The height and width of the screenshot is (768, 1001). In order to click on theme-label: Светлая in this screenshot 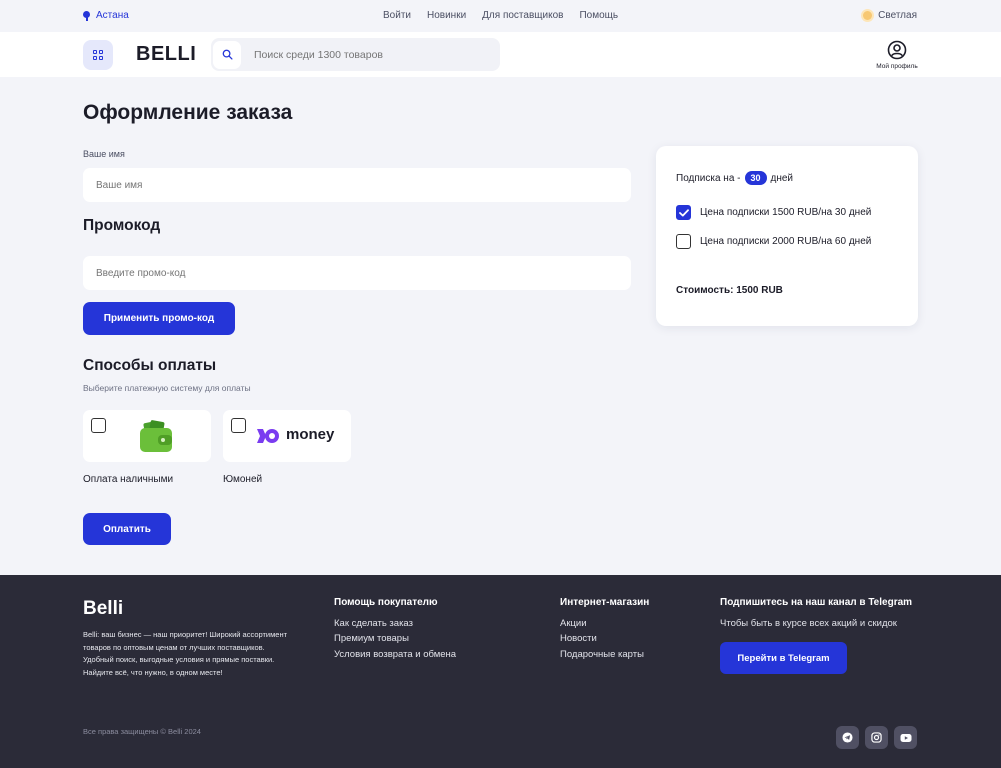, I will do `click(897, 15)`.